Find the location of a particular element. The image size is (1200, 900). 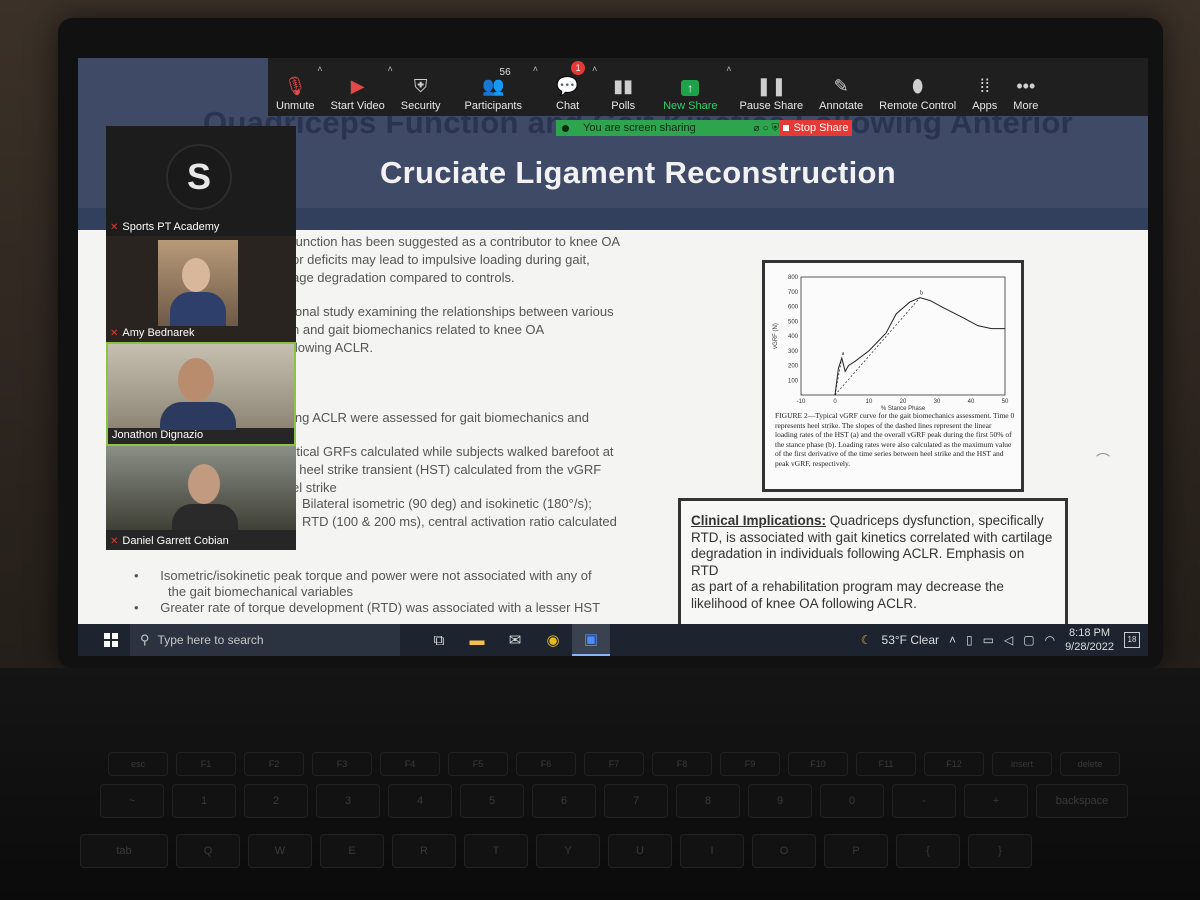

weather-moon-icon: ☾ is located at coordinates (866, 640).